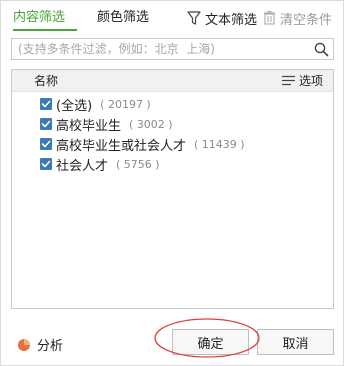 Image resolution: width=344 pixels, height=366 pixels. Describe the element at coordinates (89, 126) in the screenshot. I see `list-item-label: 高校毕业生` at that location.